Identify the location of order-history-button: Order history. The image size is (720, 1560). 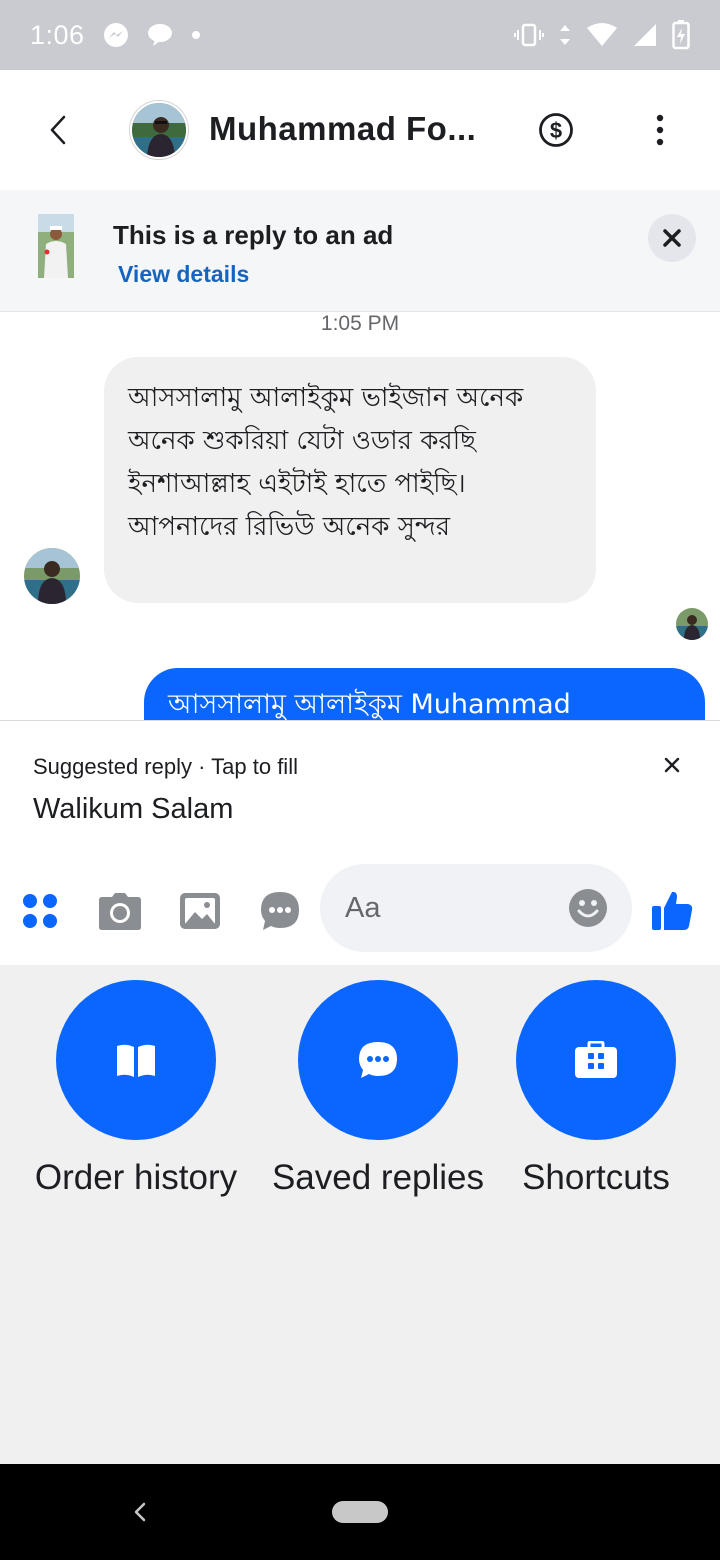
(136, 1089).